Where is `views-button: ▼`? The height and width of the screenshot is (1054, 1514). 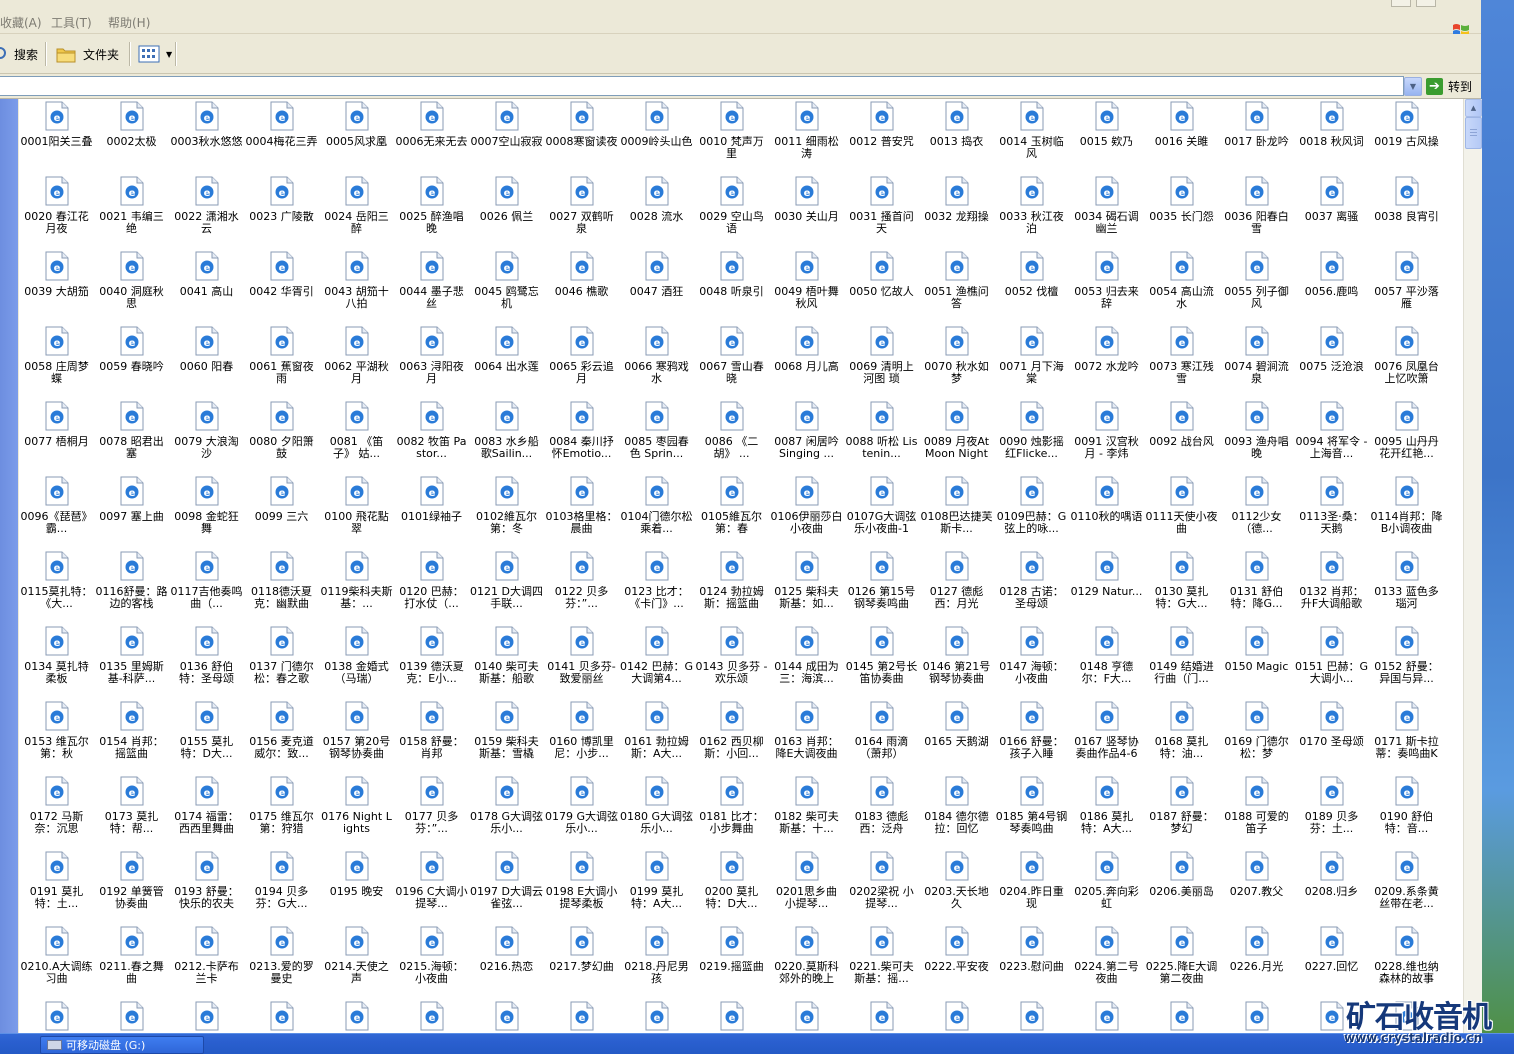 views-button: ▼ is located at coordinates (155, 54).